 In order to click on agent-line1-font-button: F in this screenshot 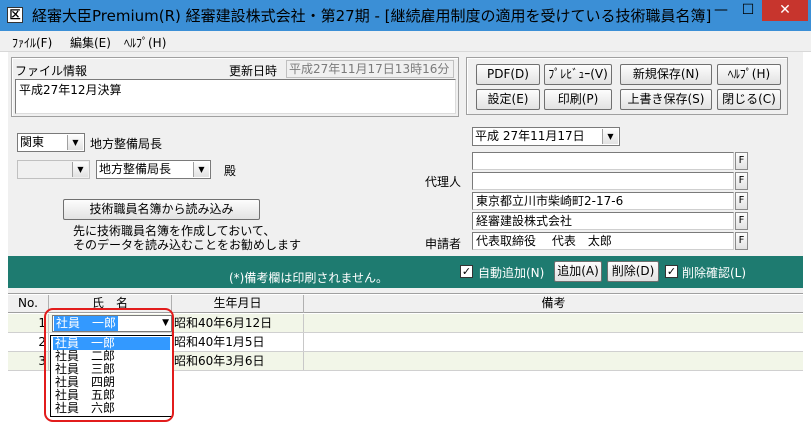, I will do `click(741, 161)`.